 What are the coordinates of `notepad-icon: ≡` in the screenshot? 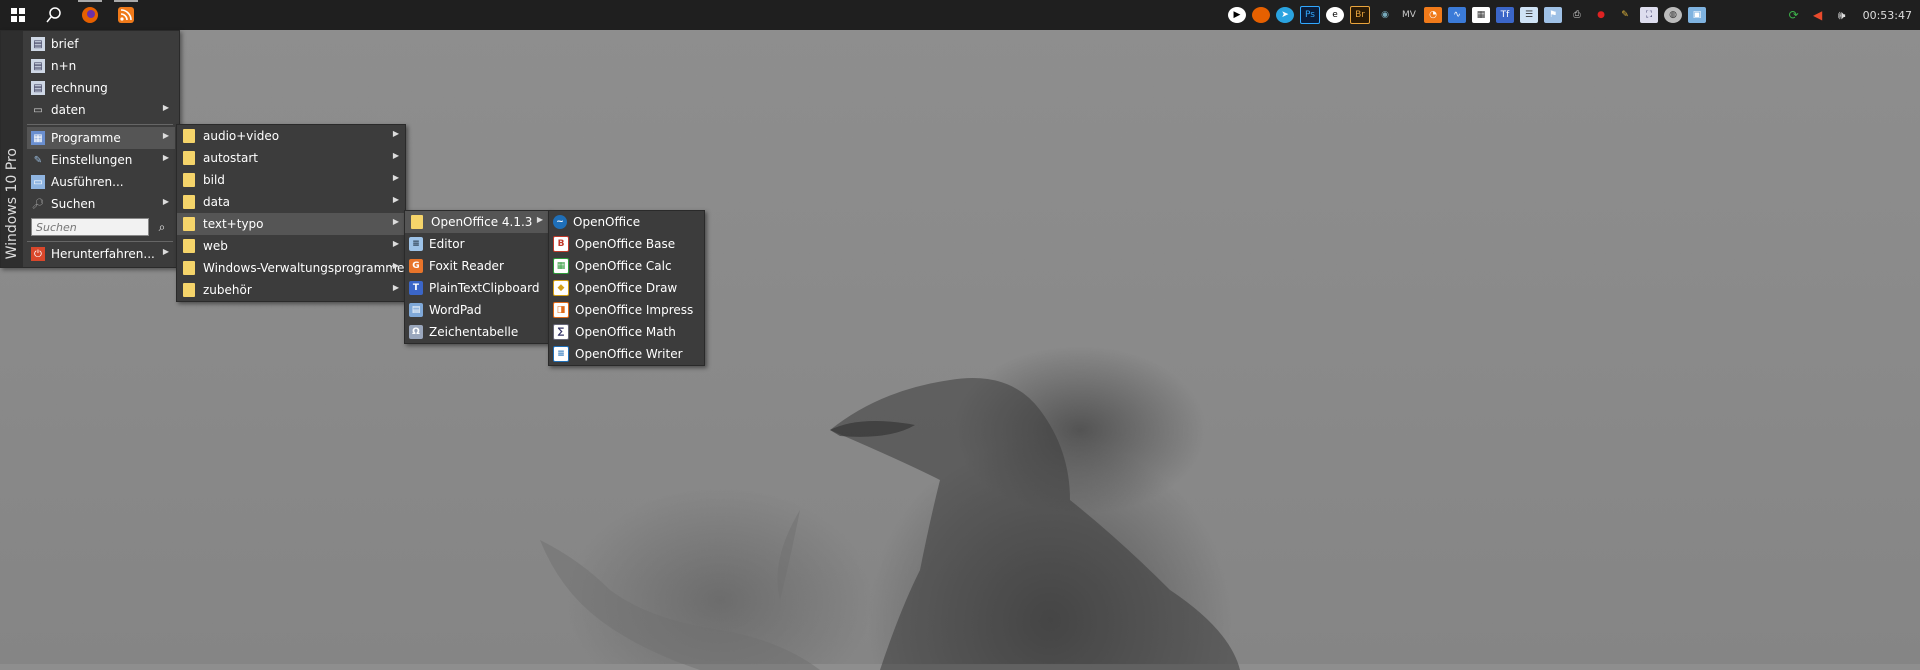 It's located at (416, 244).